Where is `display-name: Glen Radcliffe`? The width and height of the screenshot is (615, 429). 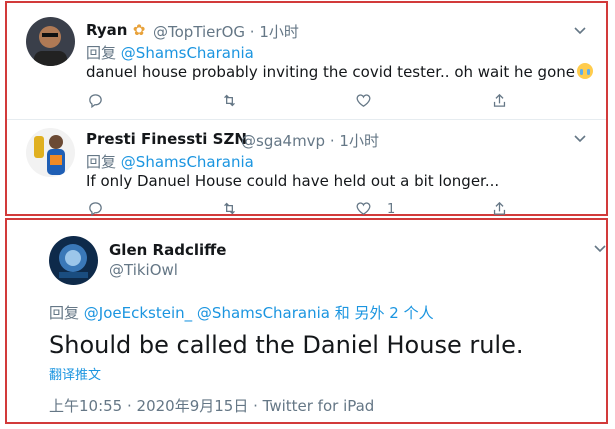
display-name: Glen Radcliffe is located at coordinates (167, 250).